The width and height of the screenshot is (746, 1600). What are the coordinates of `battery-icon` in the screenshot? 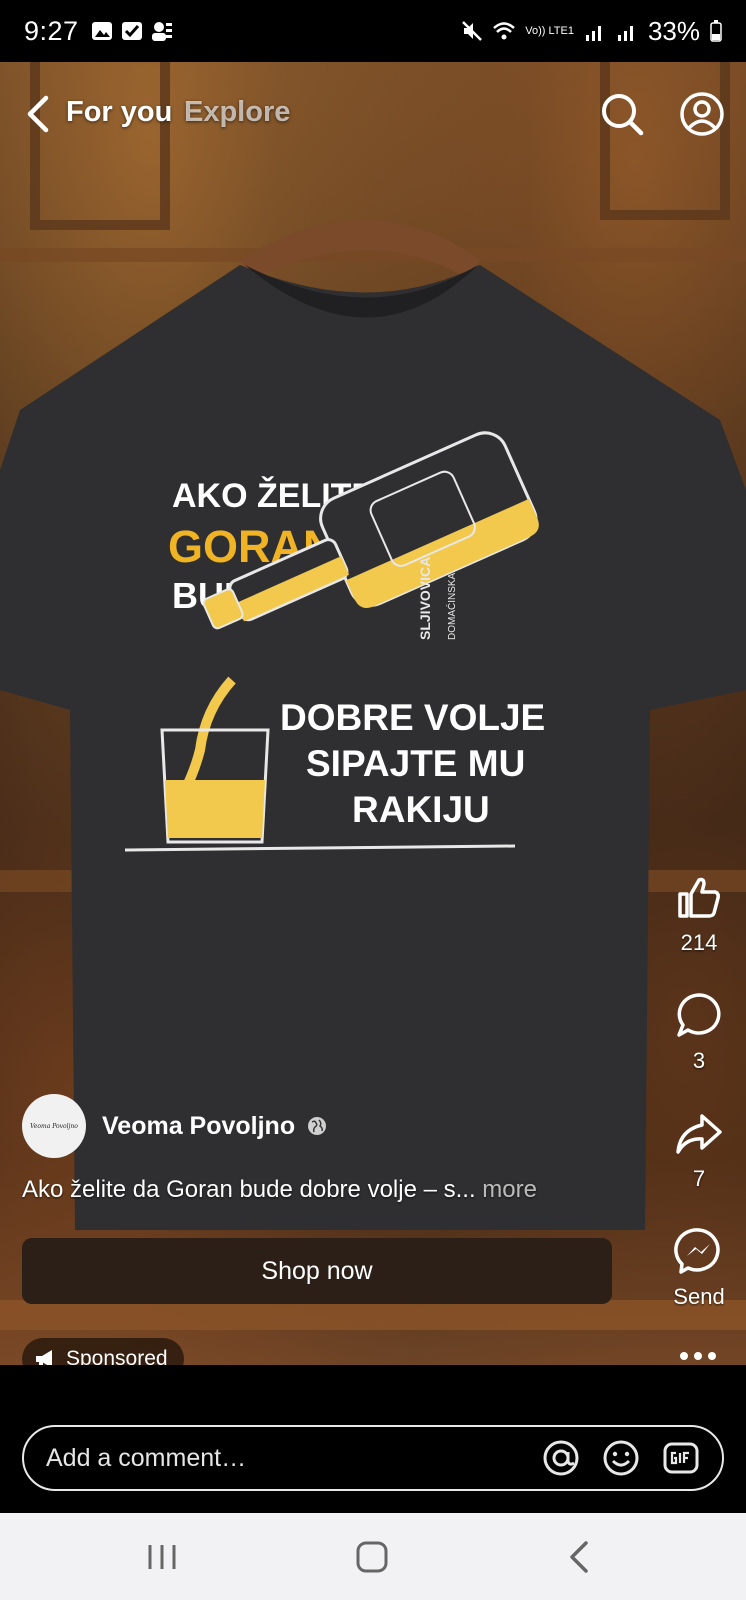 It's located at (716, 31).